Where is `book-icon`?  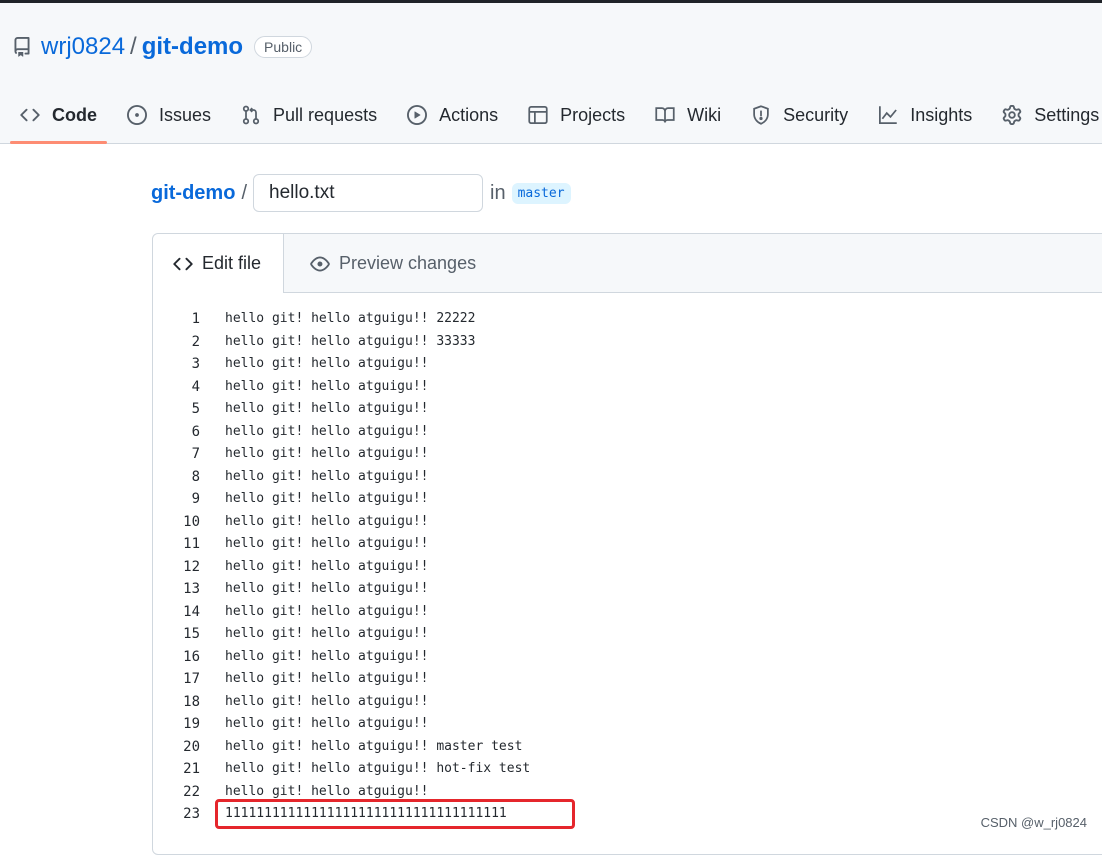 book-icon is located at coordinates (665, 115).